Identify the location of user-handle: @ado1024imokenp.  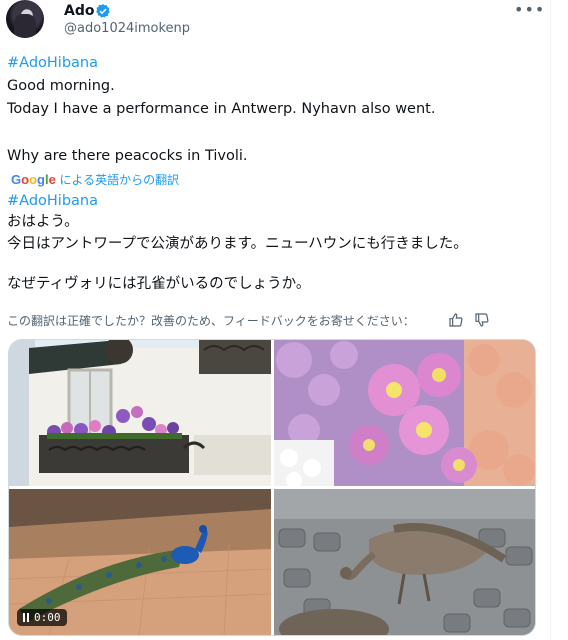
(127, 28).